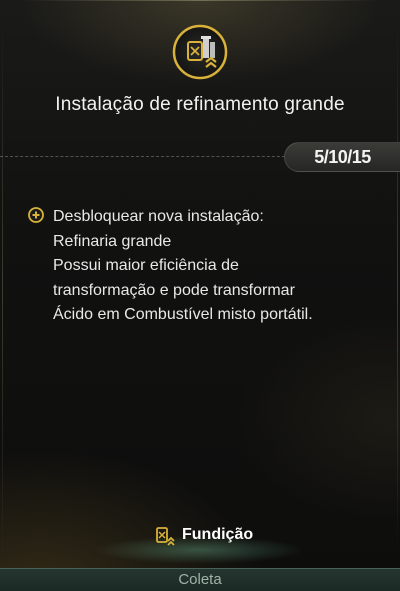  What do you see at coordinates (200, 579) in the screenshot?
I see `tab-coleta: Coleta` at bounding box center [200, 579].